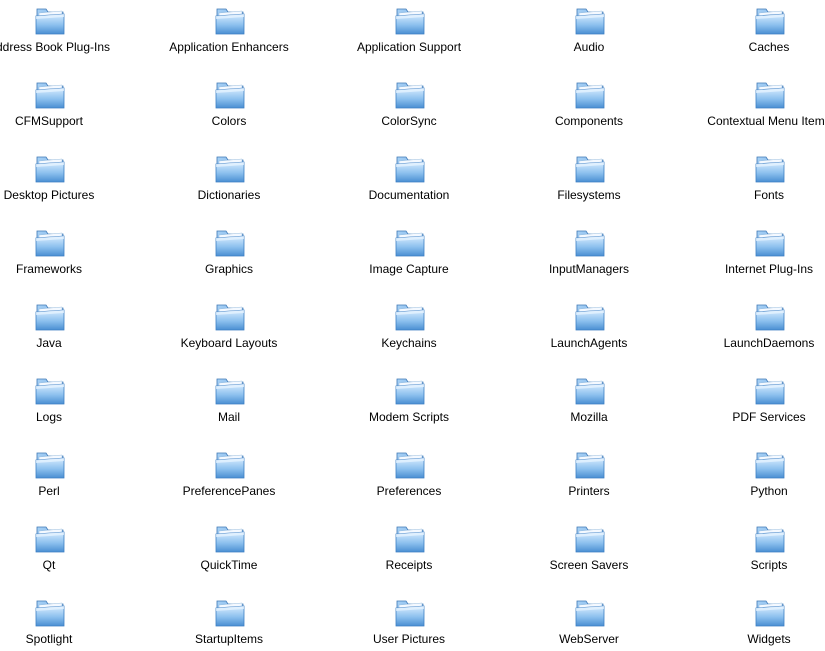 The width and height of the screenshot is (825, 651). I want to click on folder-qt: Qt, so click(69, 555).